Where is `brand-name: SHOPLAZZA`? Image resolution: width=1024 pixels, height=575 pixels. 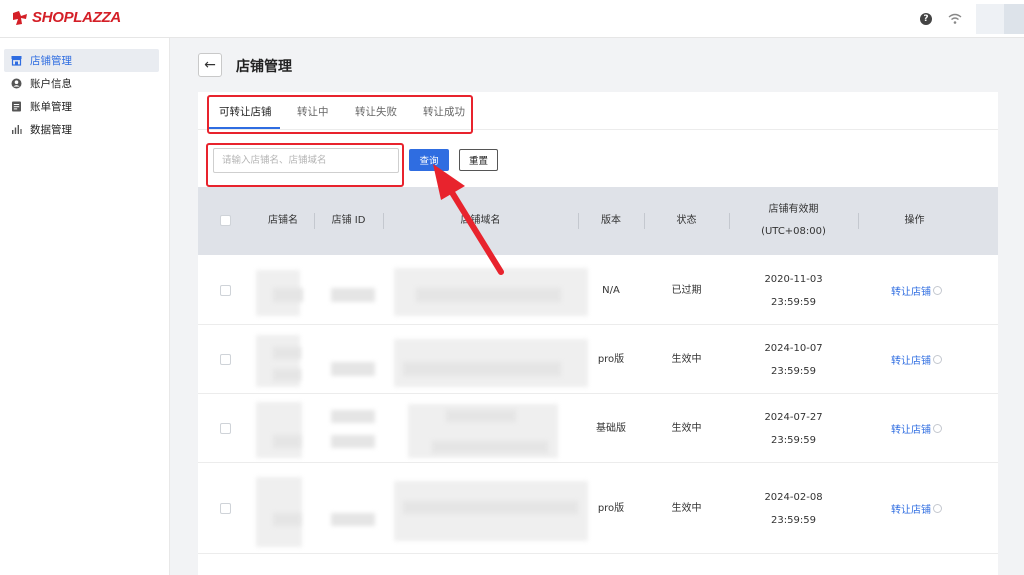 brand-name: SHOPLAZZA is located at coordinates (76, 17).